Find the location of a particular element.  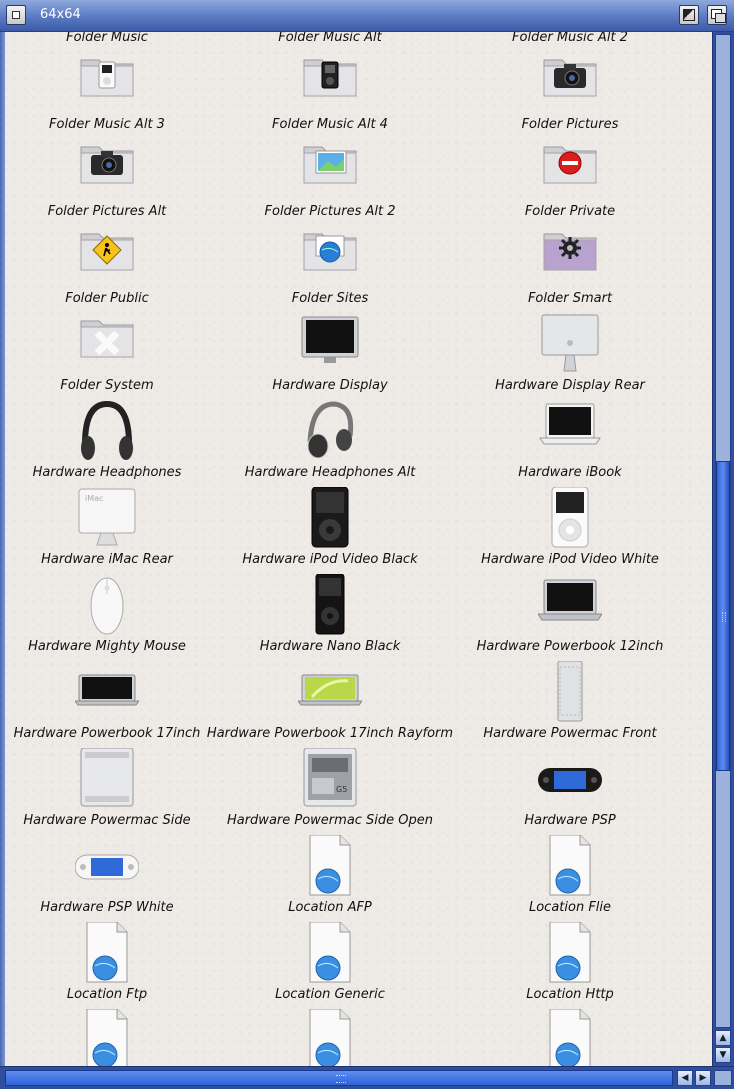

icon-label: Folder Pictures Alt is located at coordinates (107, 211).